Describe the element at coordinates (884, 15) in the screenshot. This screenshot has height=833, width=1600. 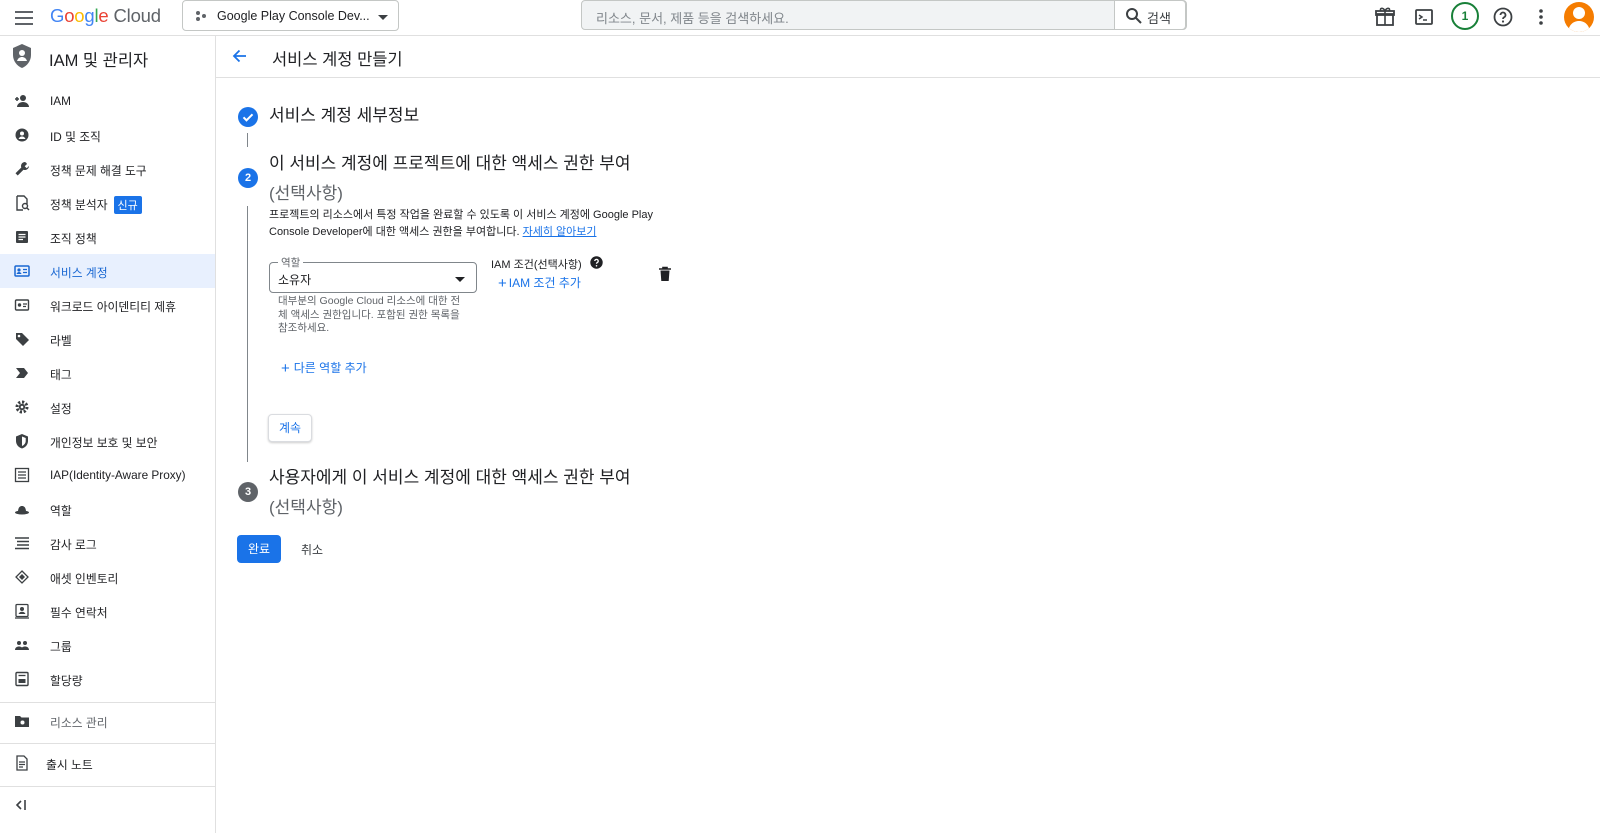
I see `search-bar: 리소스, 문서, 제품 등을 검색하세요. 검색` at that location.